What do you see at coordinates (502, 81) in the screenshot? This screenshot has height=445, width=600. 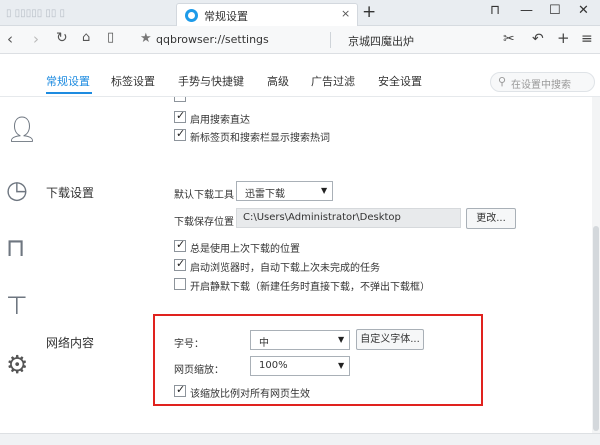 I see `search-icon: ⚲` at bounding box center [502, 81].